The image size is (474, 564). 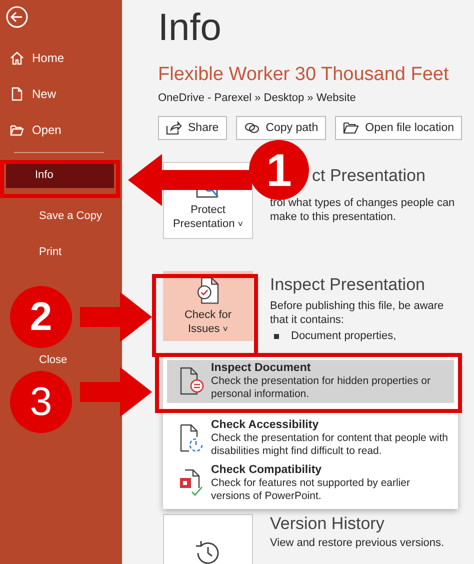 What do you see at coordinates (61, 216) in the screenshot?
I see `sidebar-item: Save a Copy` at bounding box center [61, 216].